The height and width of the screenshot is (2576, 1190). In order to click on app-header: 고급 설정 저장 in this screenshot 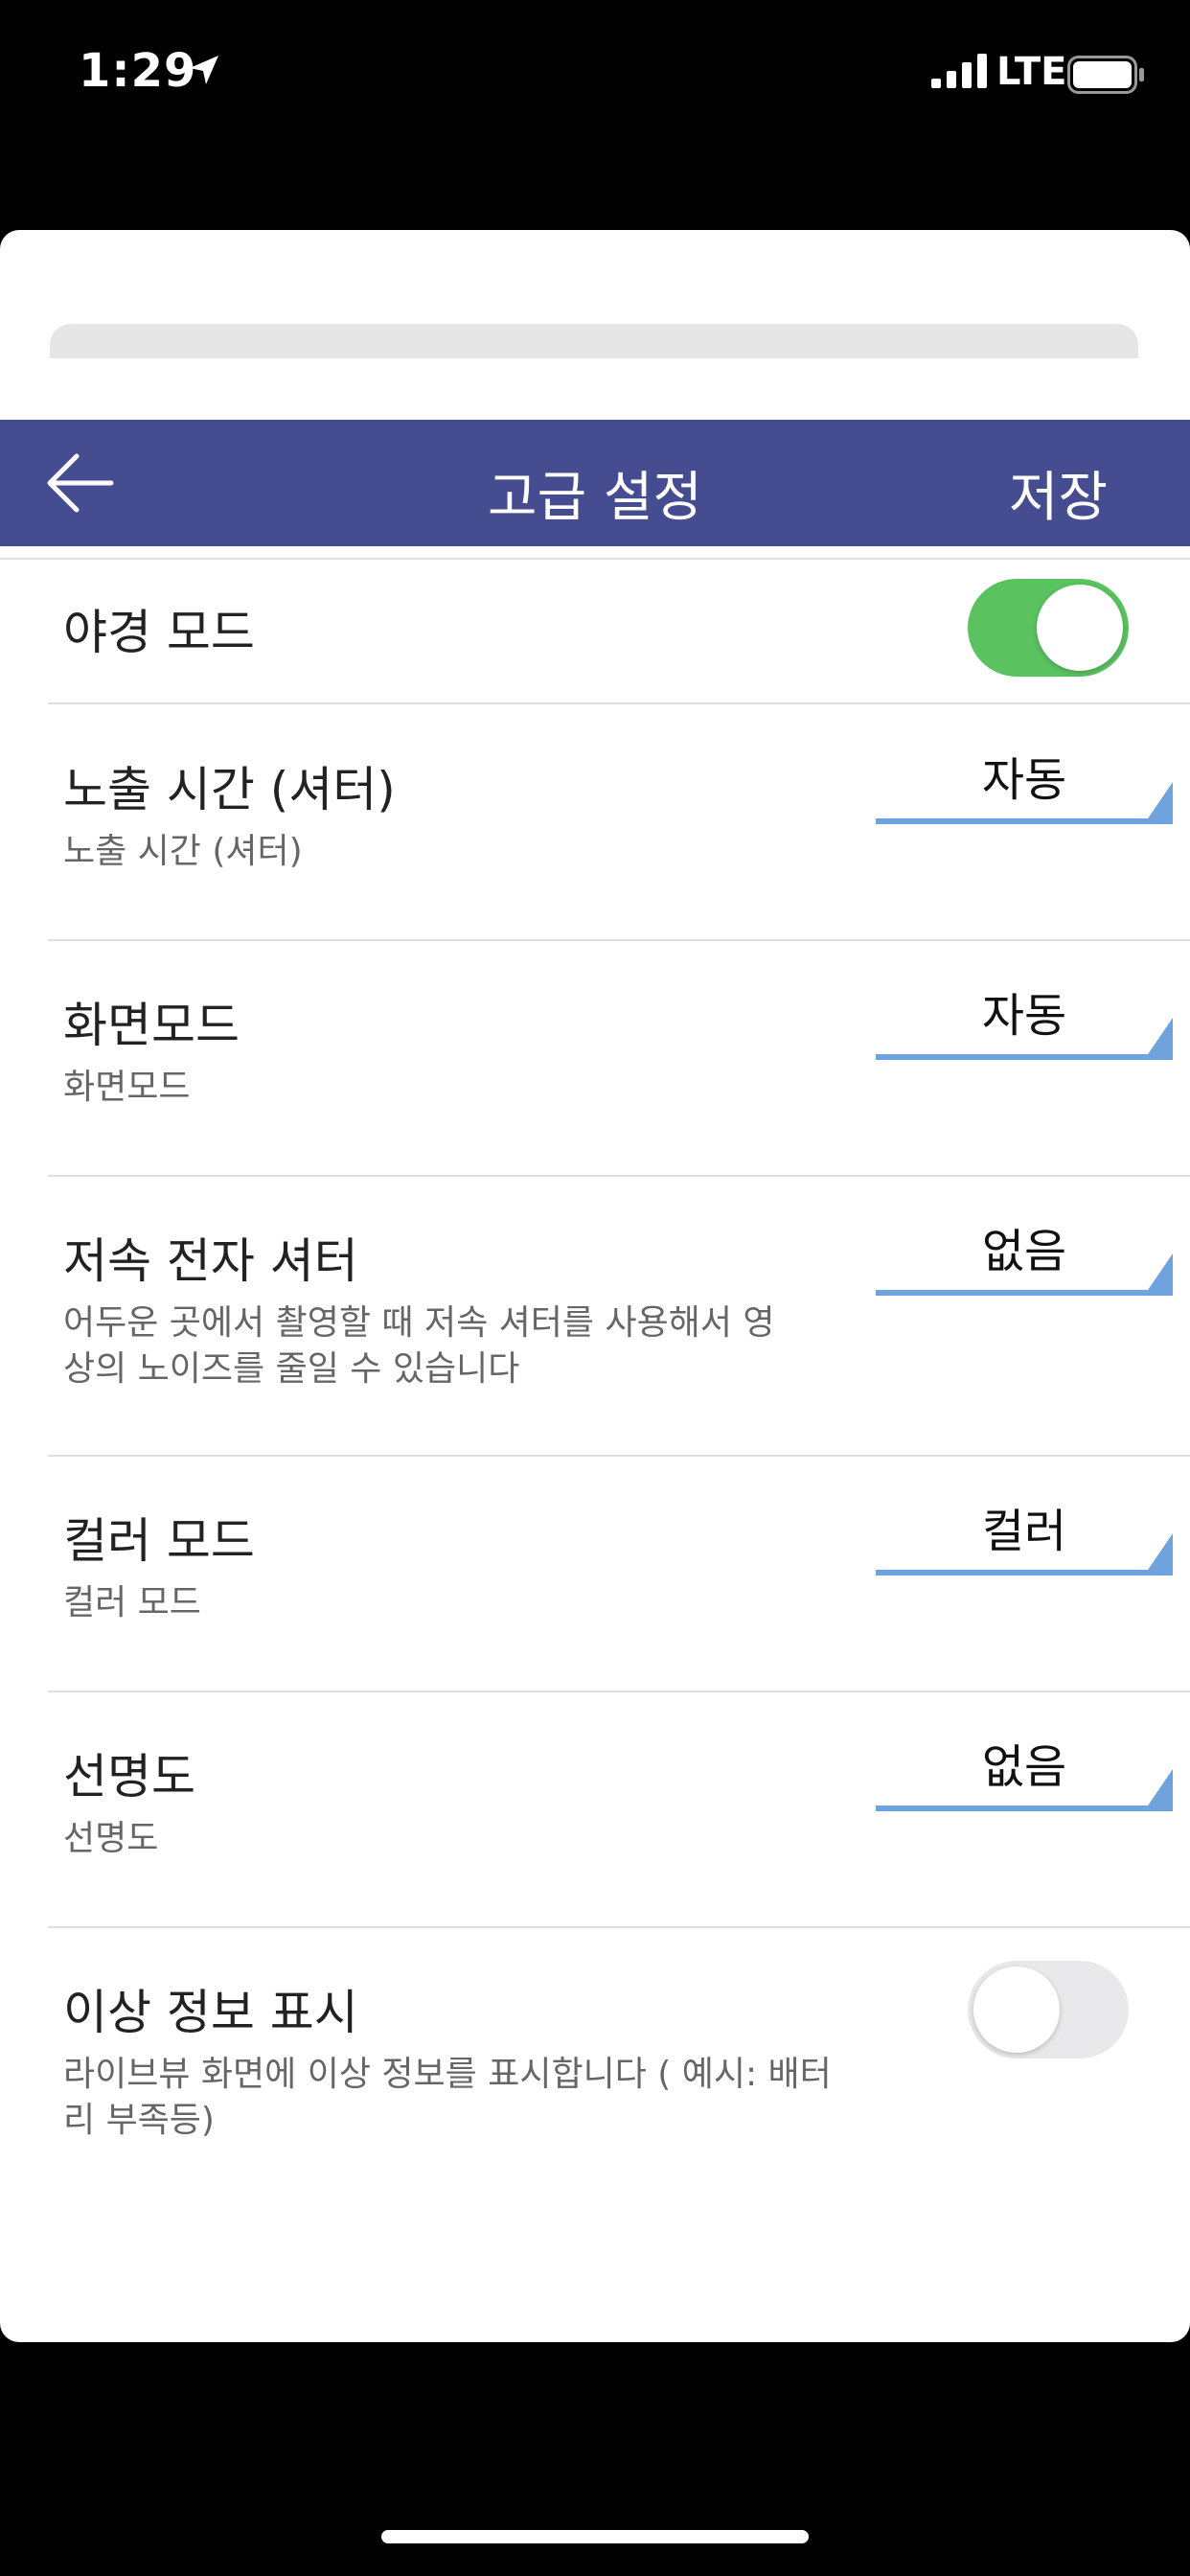, I will do `click(595, 483)`.